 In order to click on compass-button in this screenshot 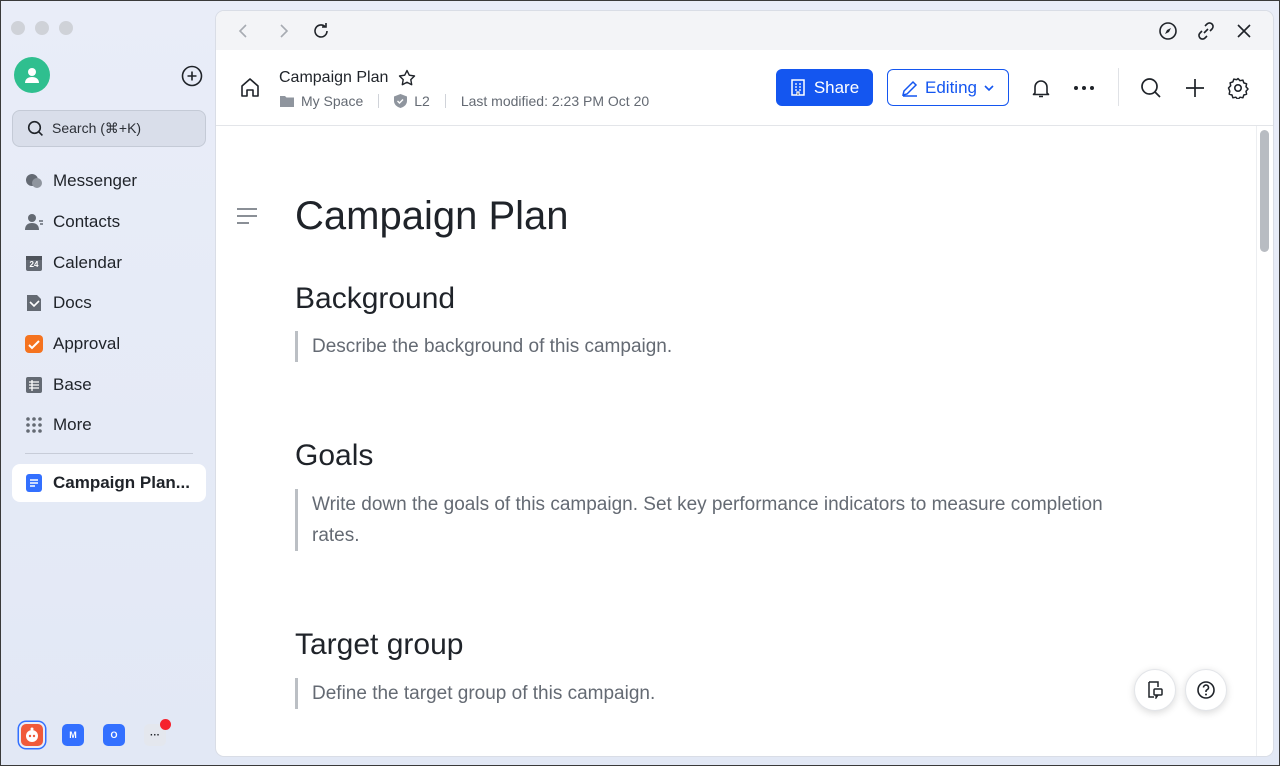, I will do `click(1168, 31)`.